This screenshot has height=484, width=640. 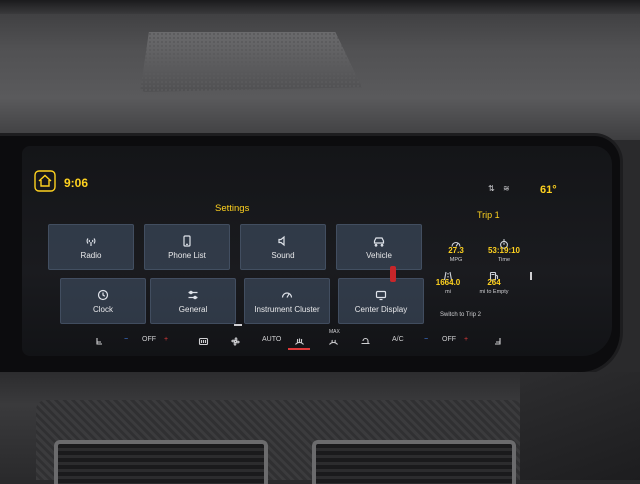 I want to click on home-button, so click(x=45, y=181).